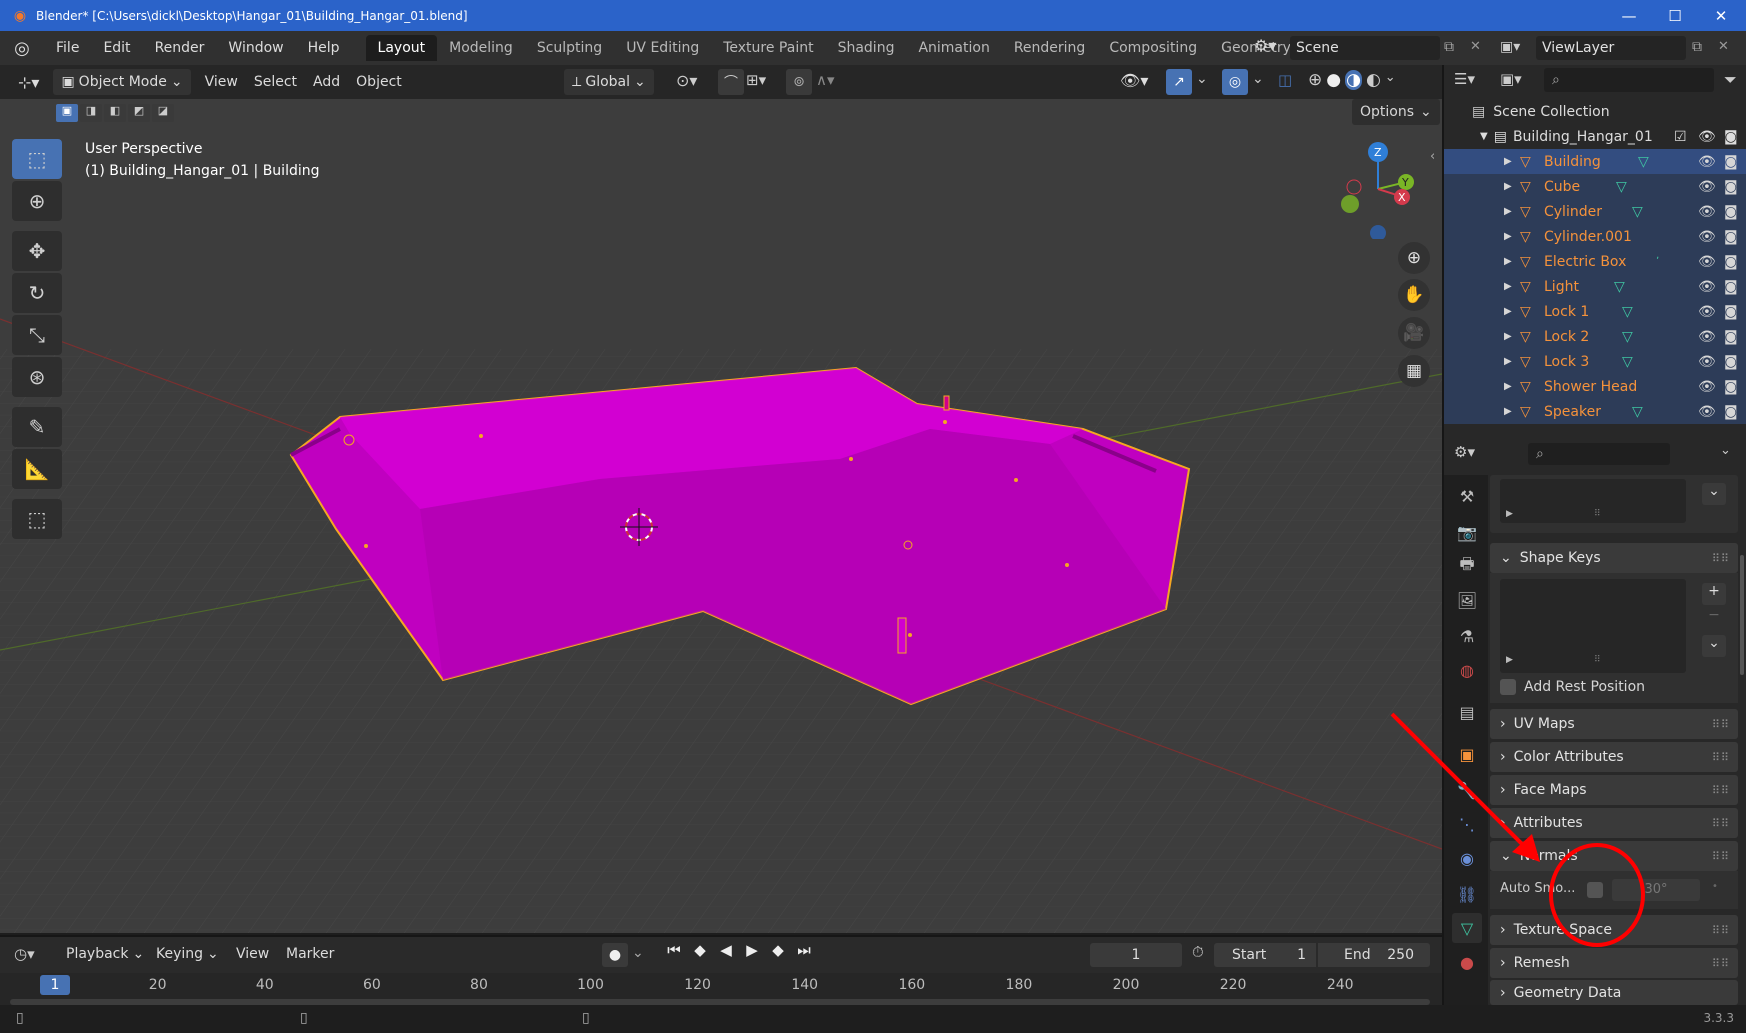 Image resolution: width=1746 pixels, height=1033 pixels. What do you see at coordinates (1179, 82) in the screenshot?
I see `gizmo-toggle-icon: ↗` at bounding box center [1179, 82].